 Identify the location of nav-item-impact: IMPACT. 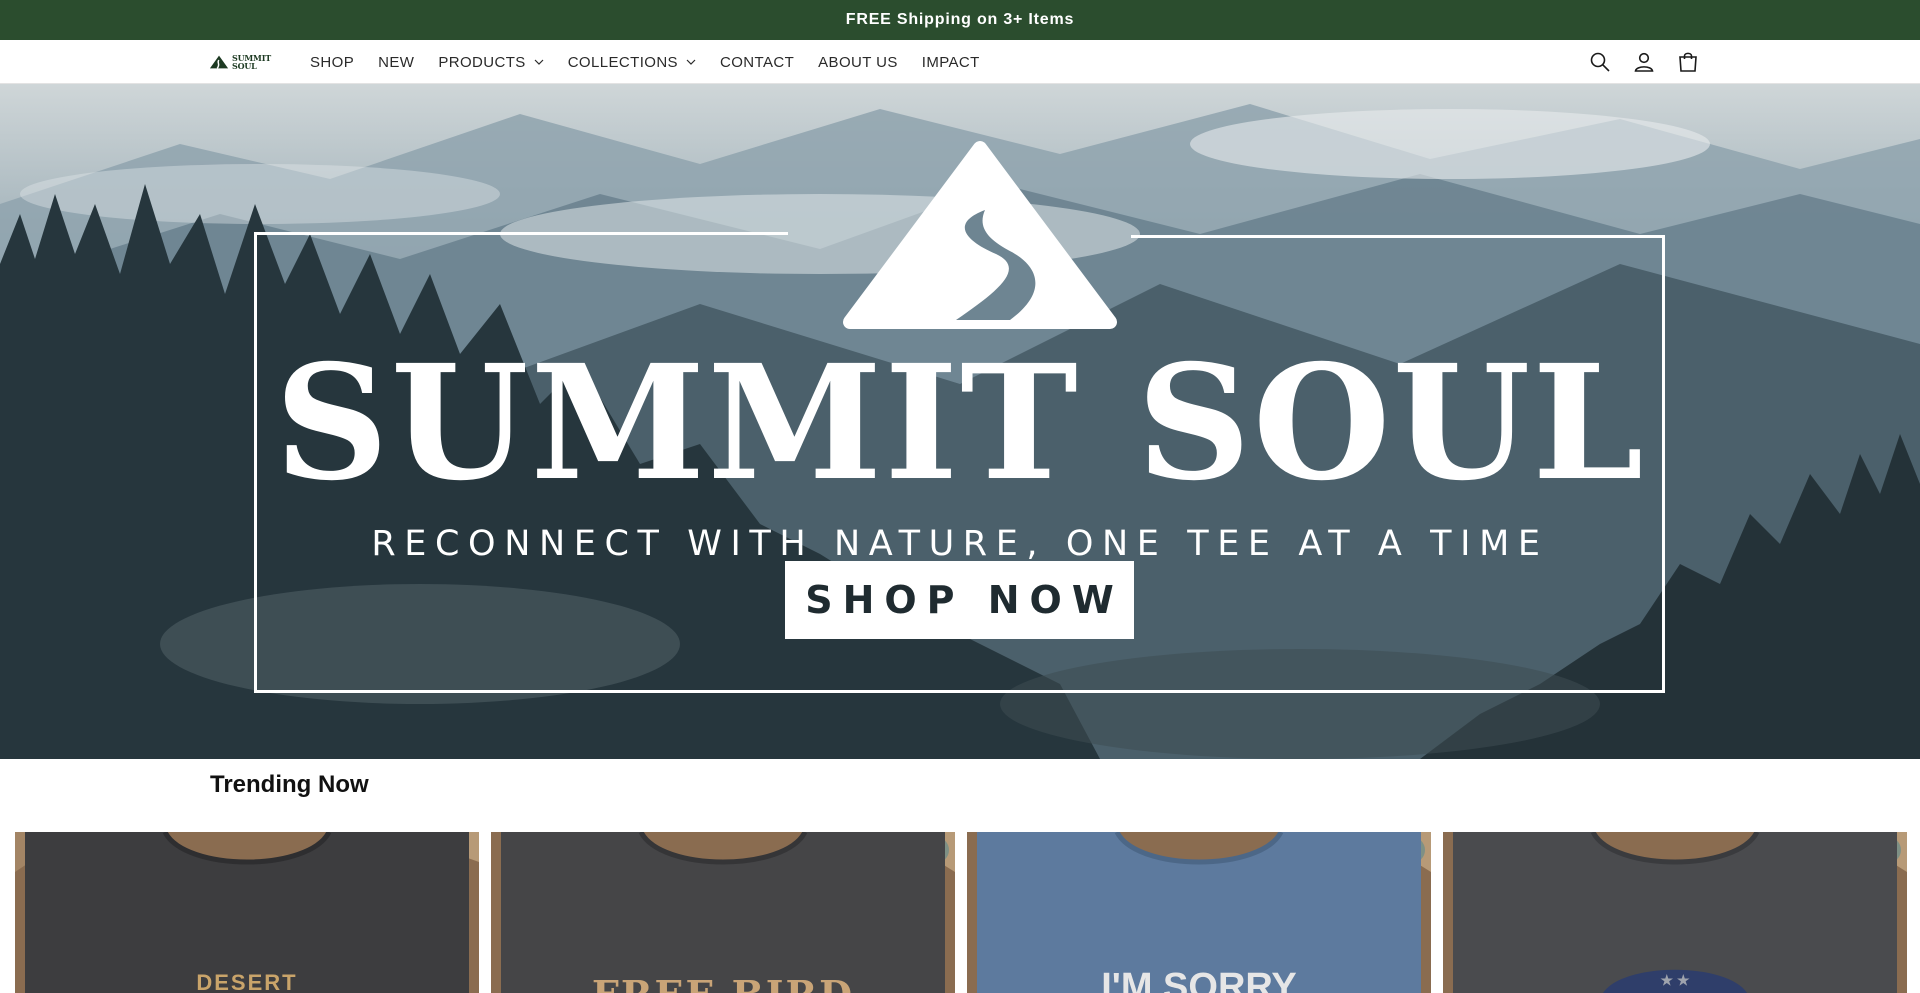
(951, 62).